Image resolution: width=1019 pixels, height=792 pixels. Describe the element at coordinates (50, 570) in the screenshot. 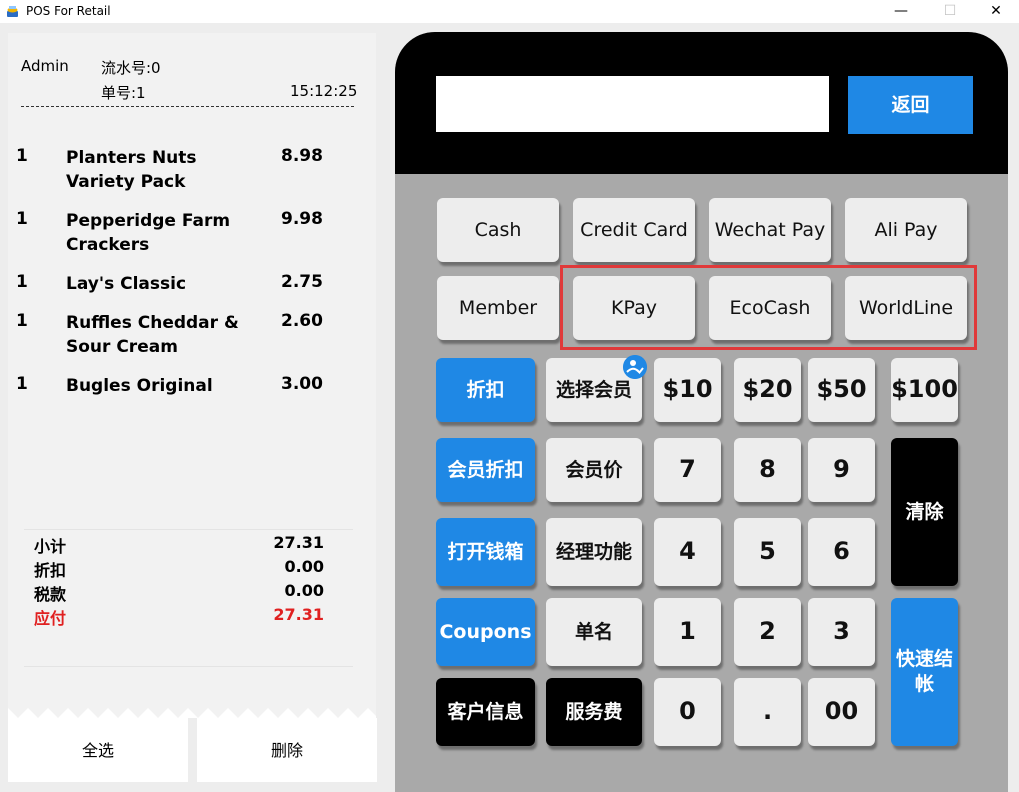

I see `discount-label: 折扣` at that location.